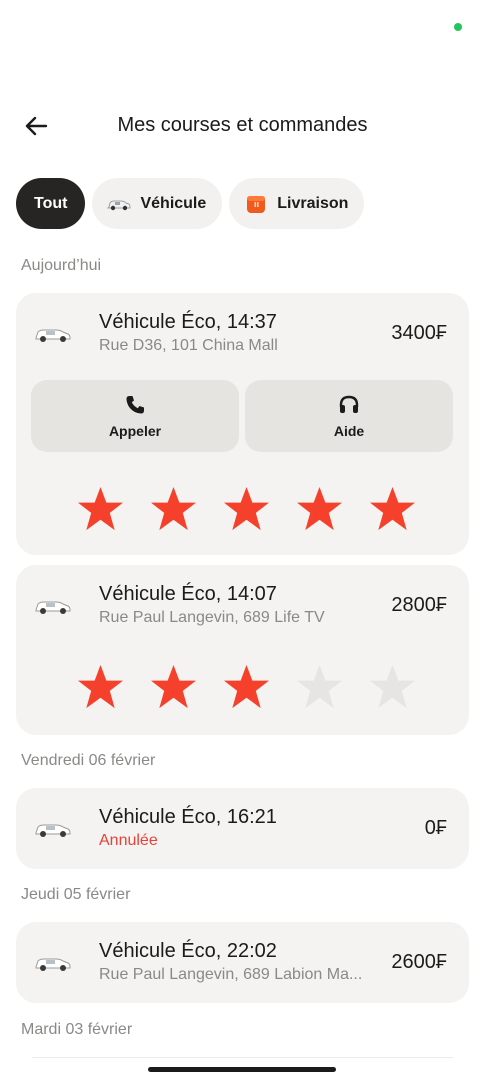  Describe the element at coordinates (349, 404) in the screenshot. I see `headset-icon` at that location.